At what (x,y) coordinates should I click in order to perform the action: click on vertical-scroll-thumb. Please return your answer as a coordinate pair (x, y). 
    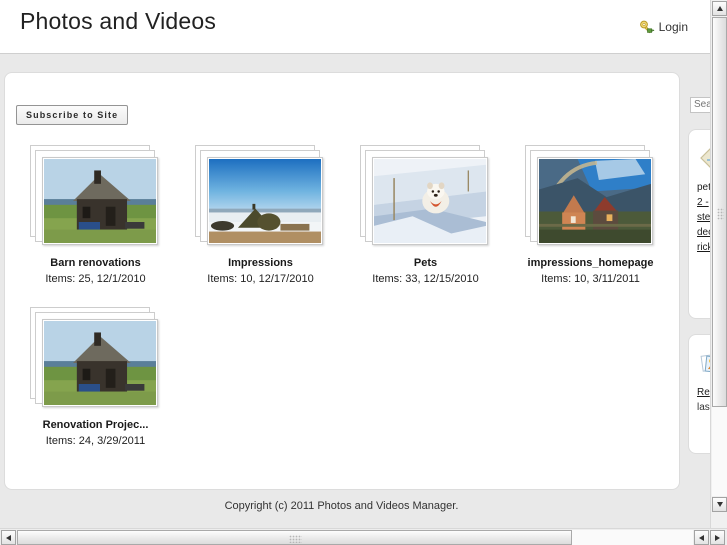
    Looking at the image, I should click on (719, 212).